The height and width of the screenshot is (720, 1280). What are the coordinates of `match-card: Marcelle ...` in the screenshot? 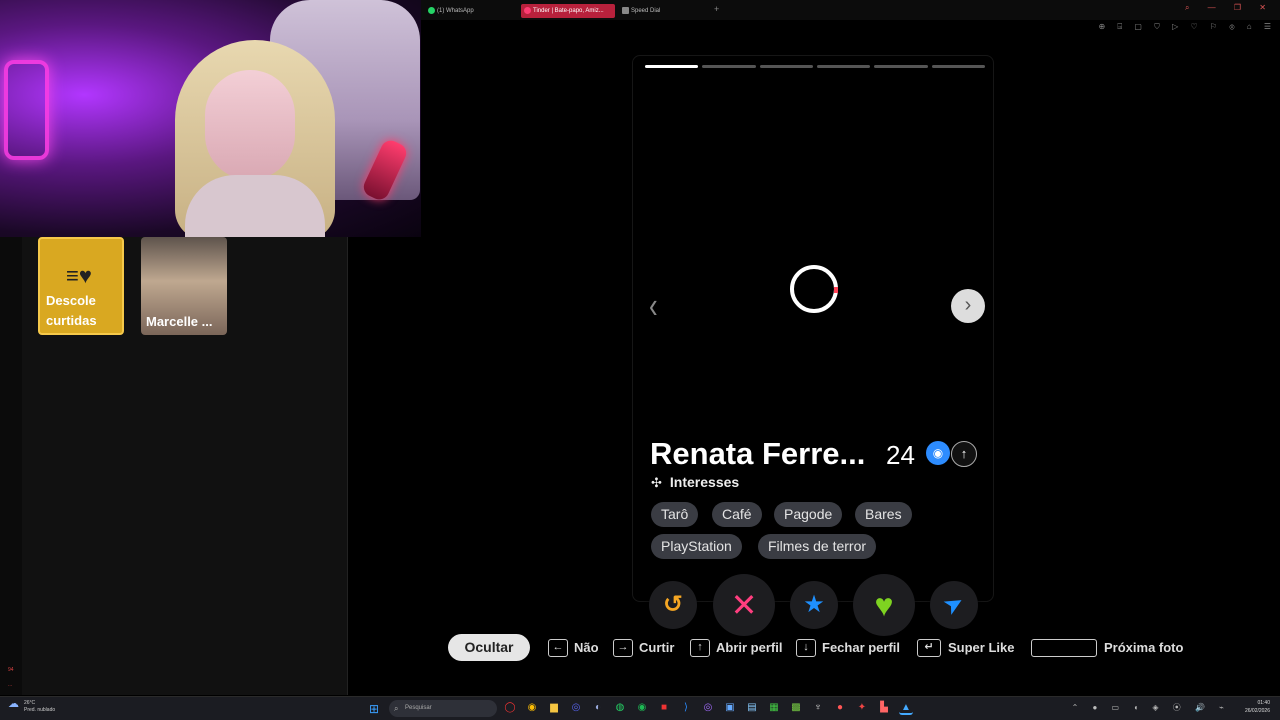 It's located at (184, 286).